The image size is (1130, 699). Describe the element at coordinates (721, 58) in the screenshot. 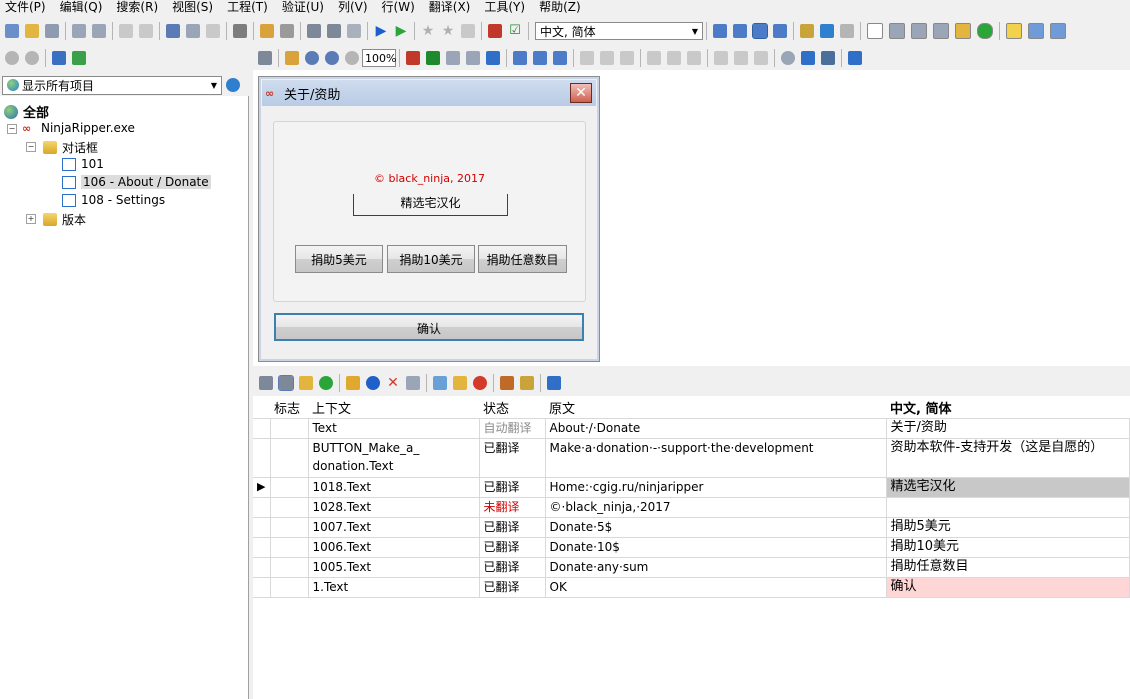

I see `size-width-icon` at that location.